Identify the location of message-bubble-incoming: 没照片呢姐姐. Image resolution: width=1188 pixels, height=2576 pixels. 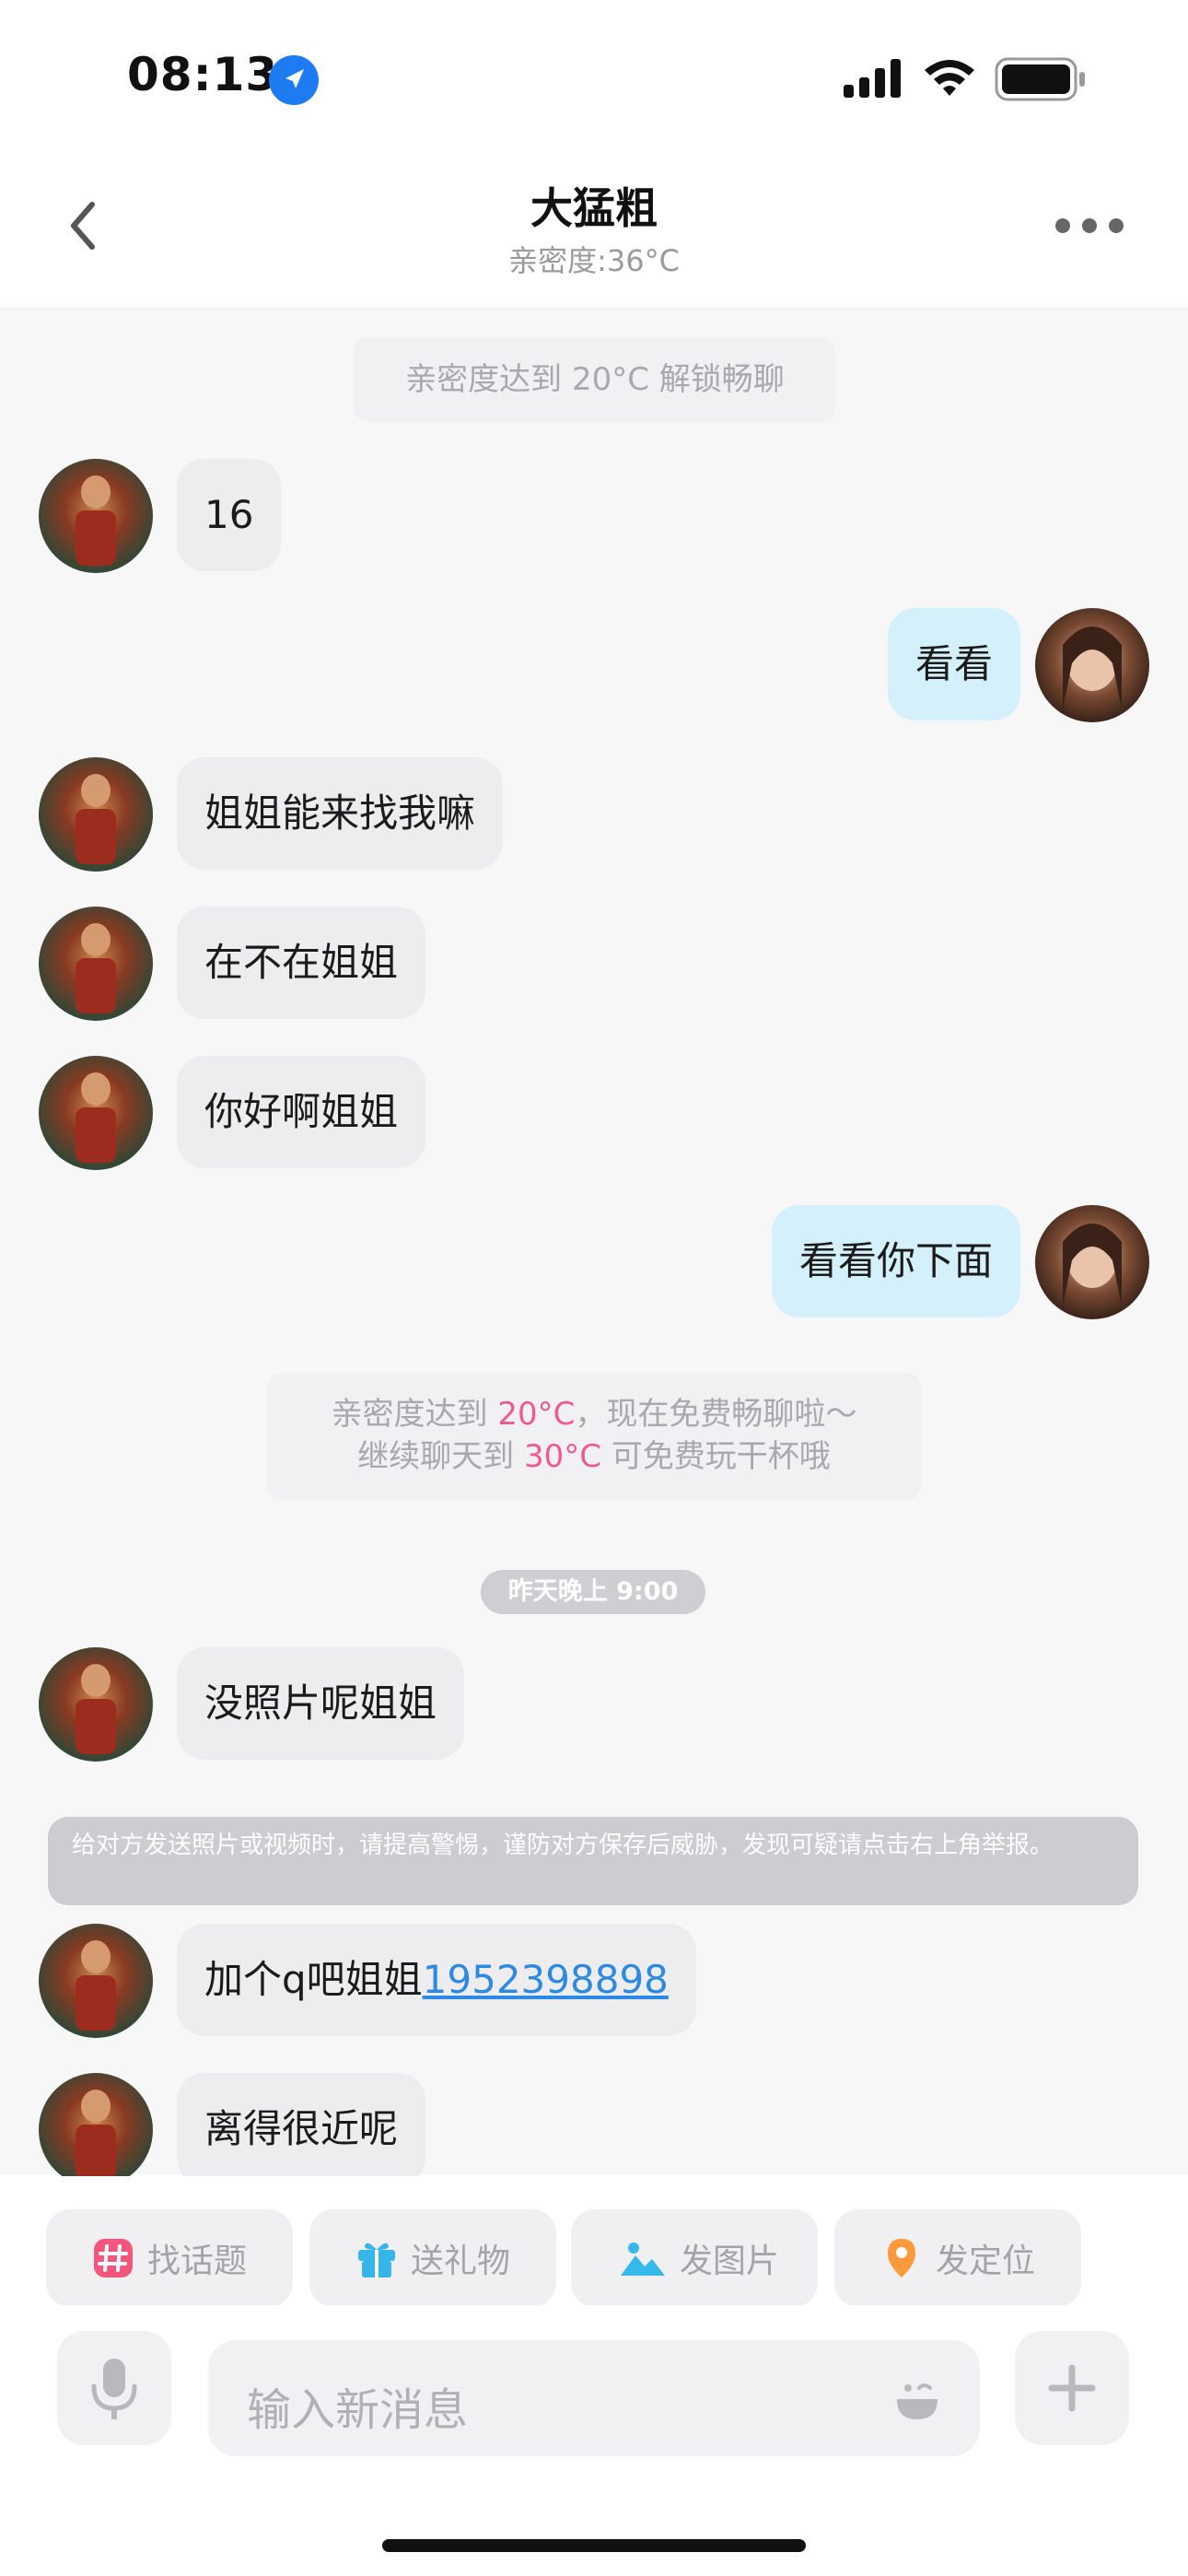
(321, 1703).